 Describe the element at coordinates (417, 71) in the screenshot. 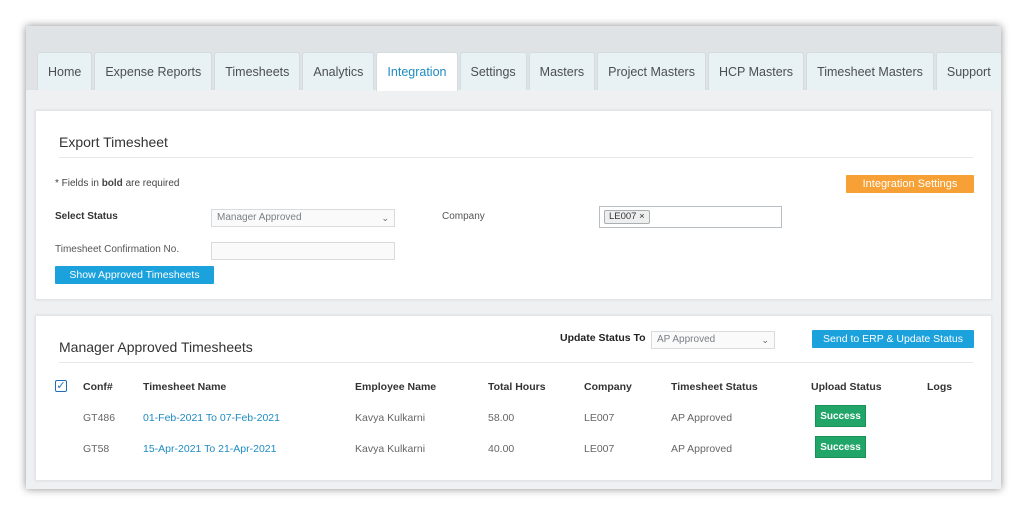

I see `tab-integration: Integration` at that location.